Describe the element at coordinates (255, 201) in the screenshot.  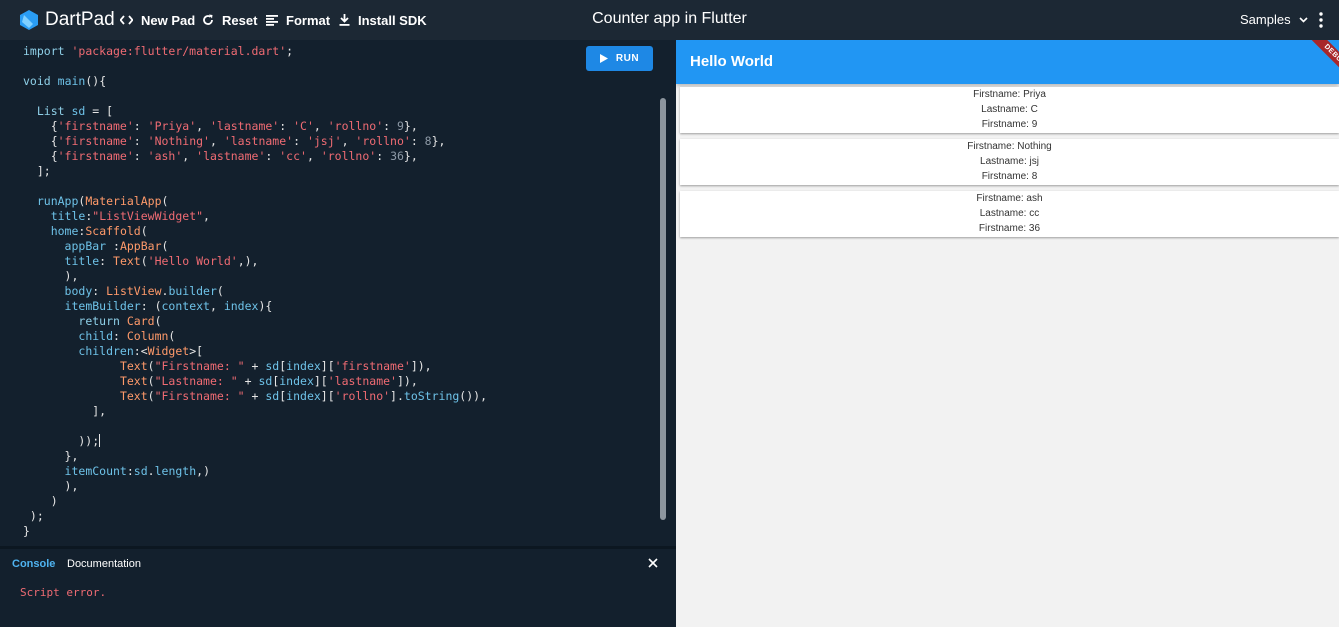
I see `code-line: runApp(MaterialApp(` at that location.